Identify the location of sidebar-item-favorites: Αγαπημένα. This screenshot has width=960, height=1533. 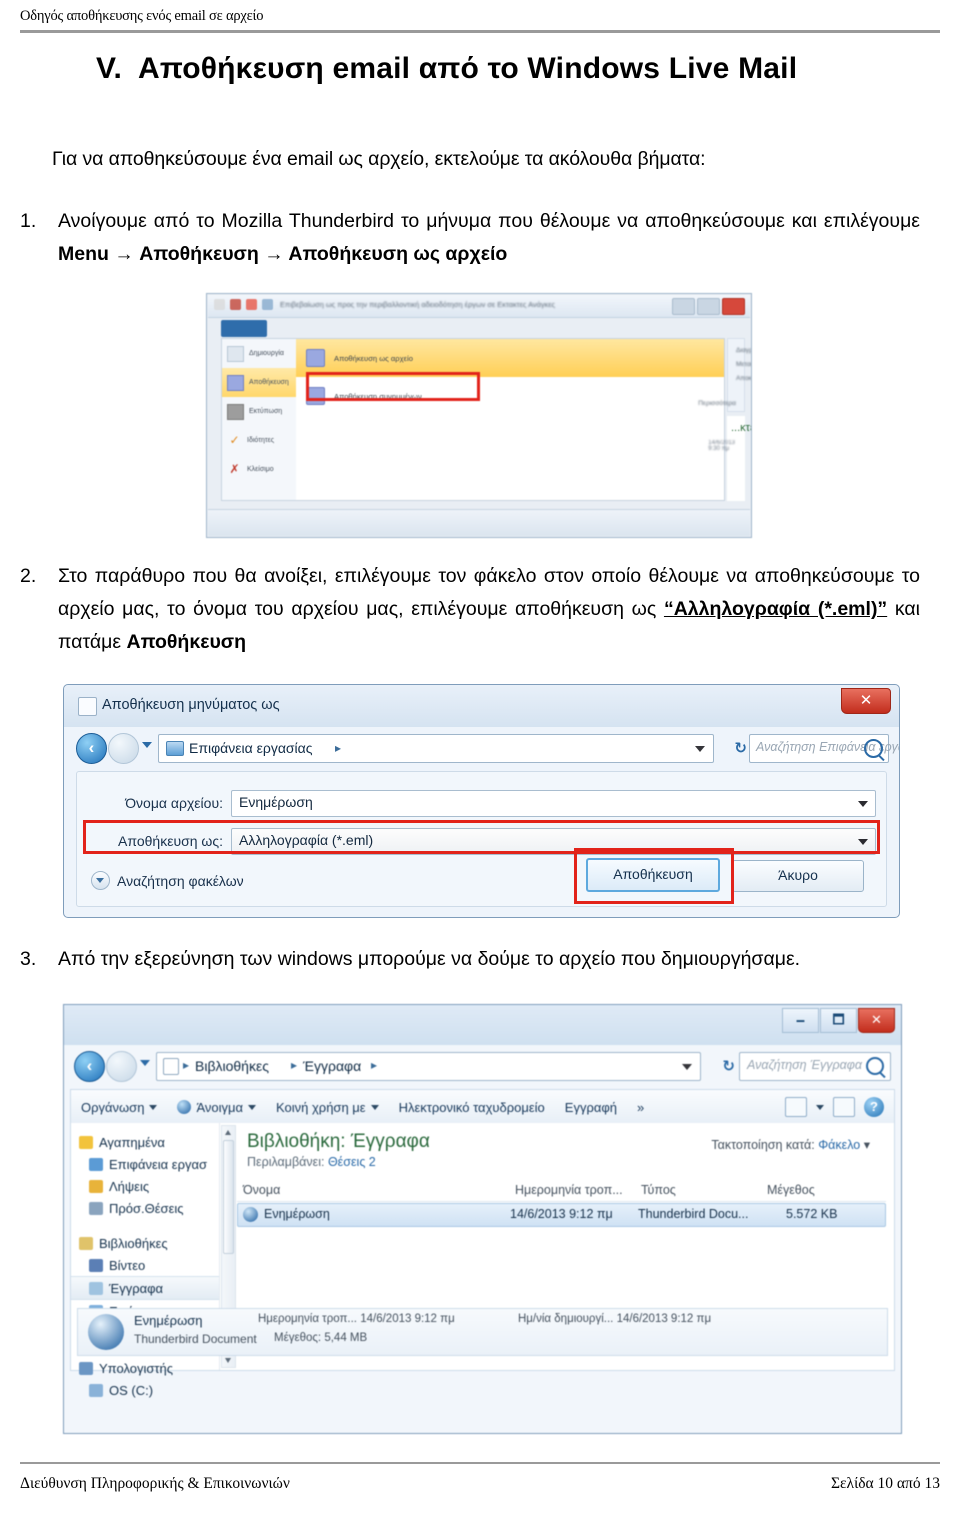
(145, 1142).